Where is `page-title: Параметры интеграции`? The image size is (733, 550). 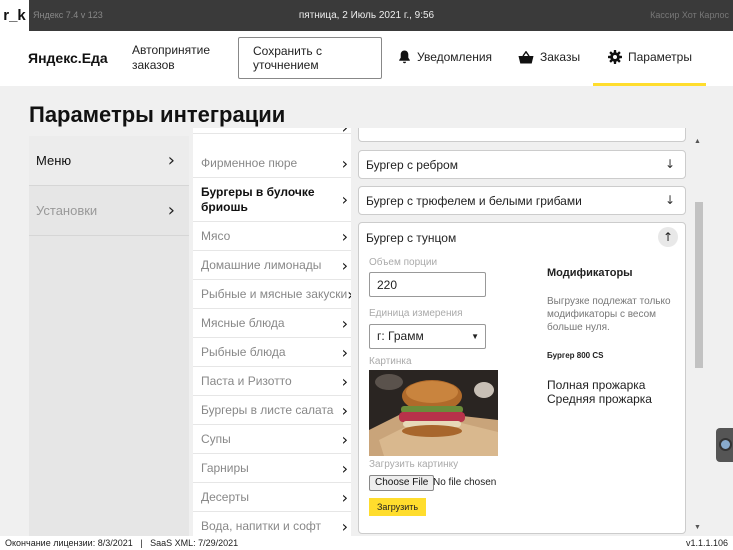 page-title: Параметры интеграции is located at coordinates (157, 114).